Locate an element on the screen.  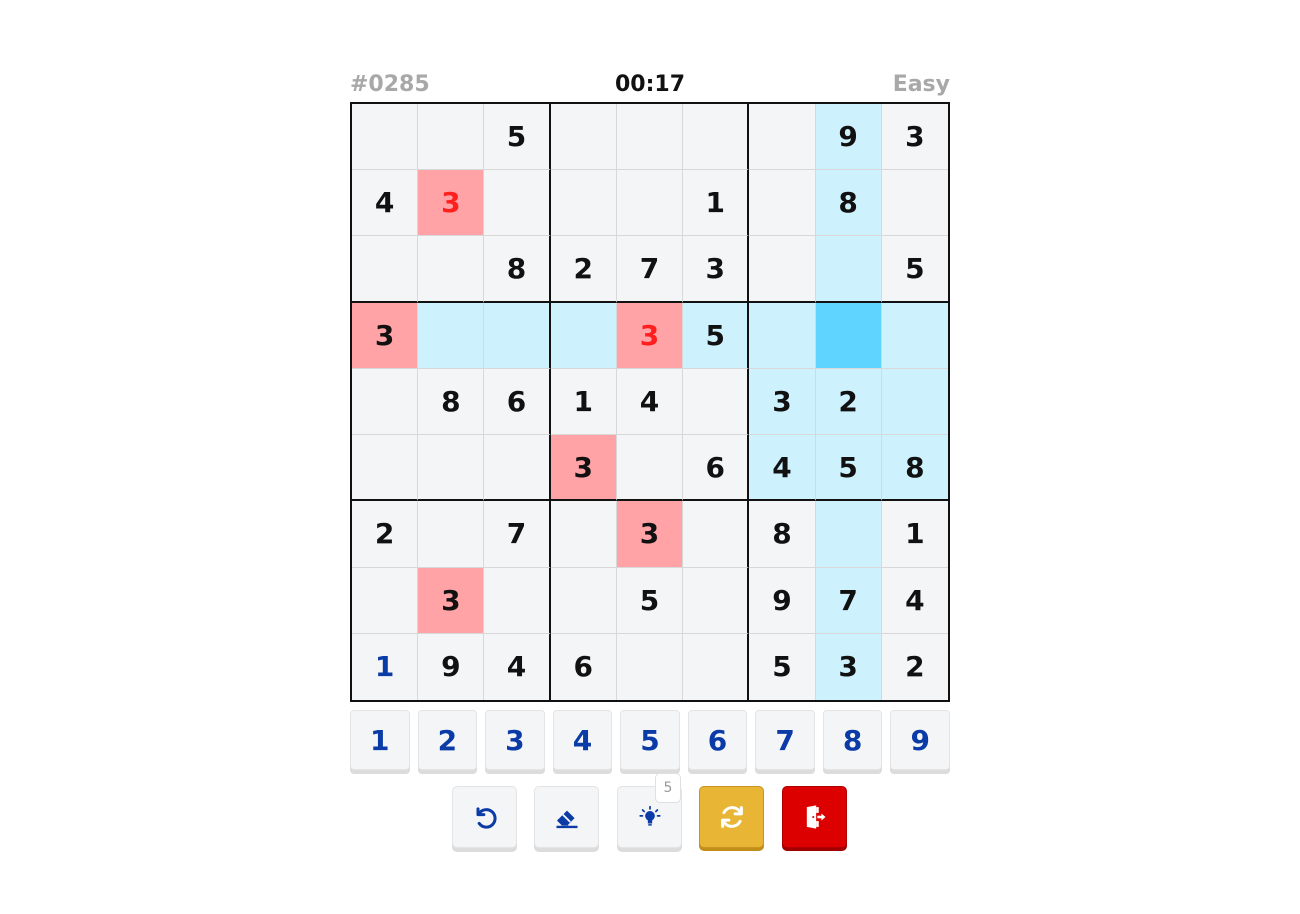
board-cell-r8c7: 9 is located at coordinates (782, 600).